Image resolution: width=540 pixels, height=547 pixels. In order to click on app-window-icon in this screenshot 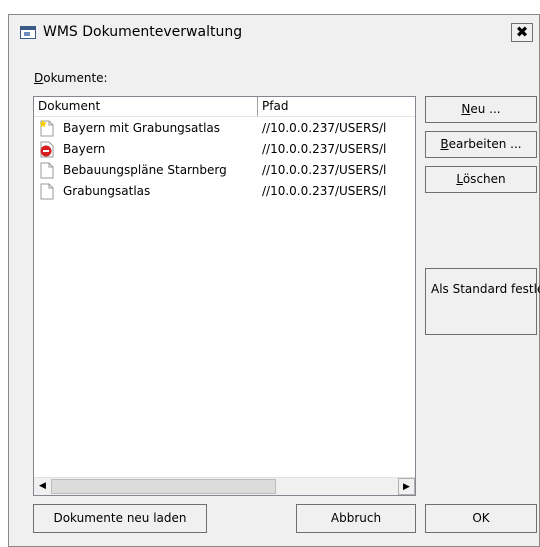, I will do `click(28, 32)`.